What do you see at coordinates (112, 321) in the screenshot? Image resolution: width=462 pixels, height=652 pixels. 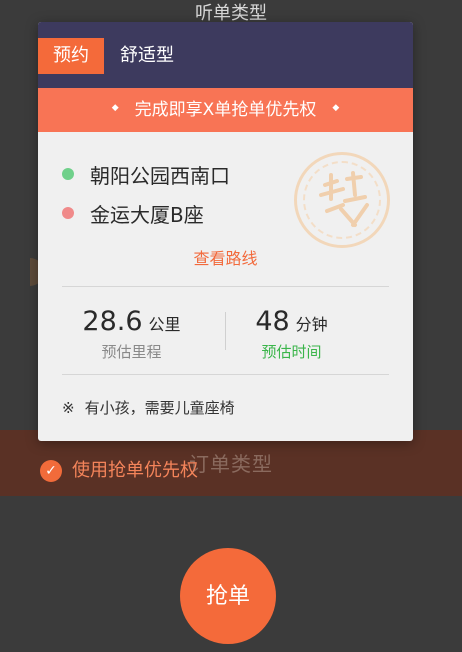 I see `distance-value: 28.6` at bounding box center [112, 321].